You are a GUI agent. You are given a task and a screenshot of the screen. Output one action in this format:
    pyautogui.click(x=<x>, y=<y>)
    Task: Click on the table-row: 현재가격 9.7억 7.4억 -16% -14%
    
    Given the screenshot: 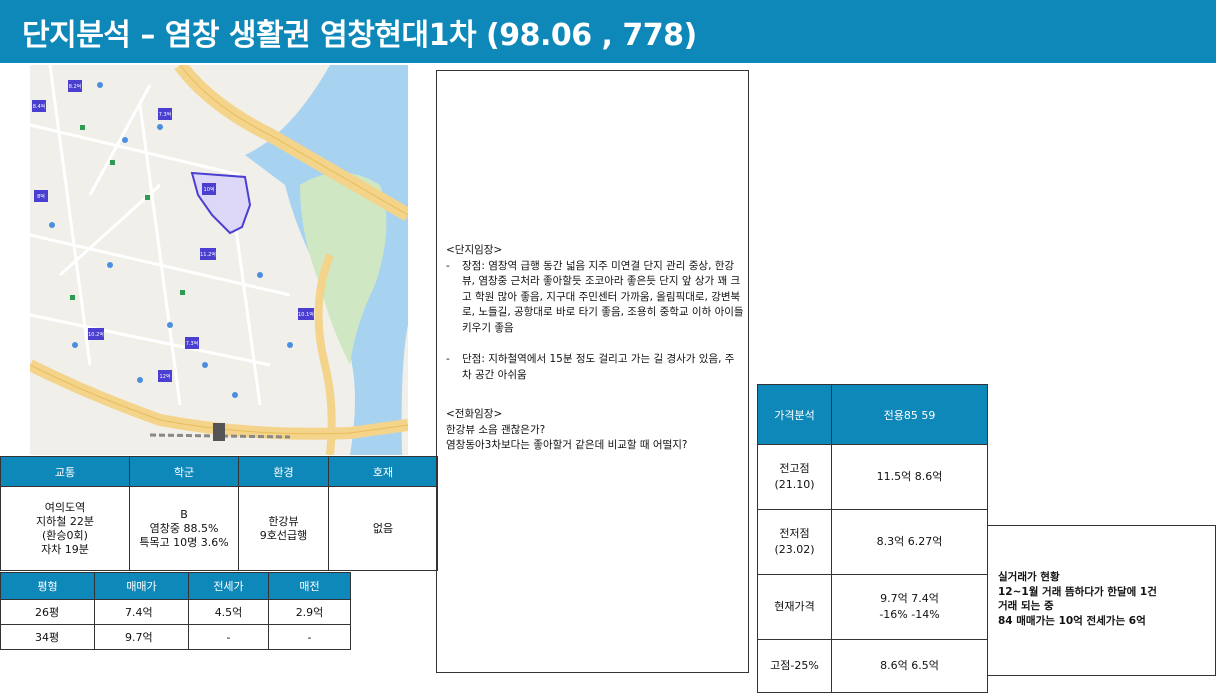 What is the action you would take?
    pyautogui.click(x=872, y=607)
    